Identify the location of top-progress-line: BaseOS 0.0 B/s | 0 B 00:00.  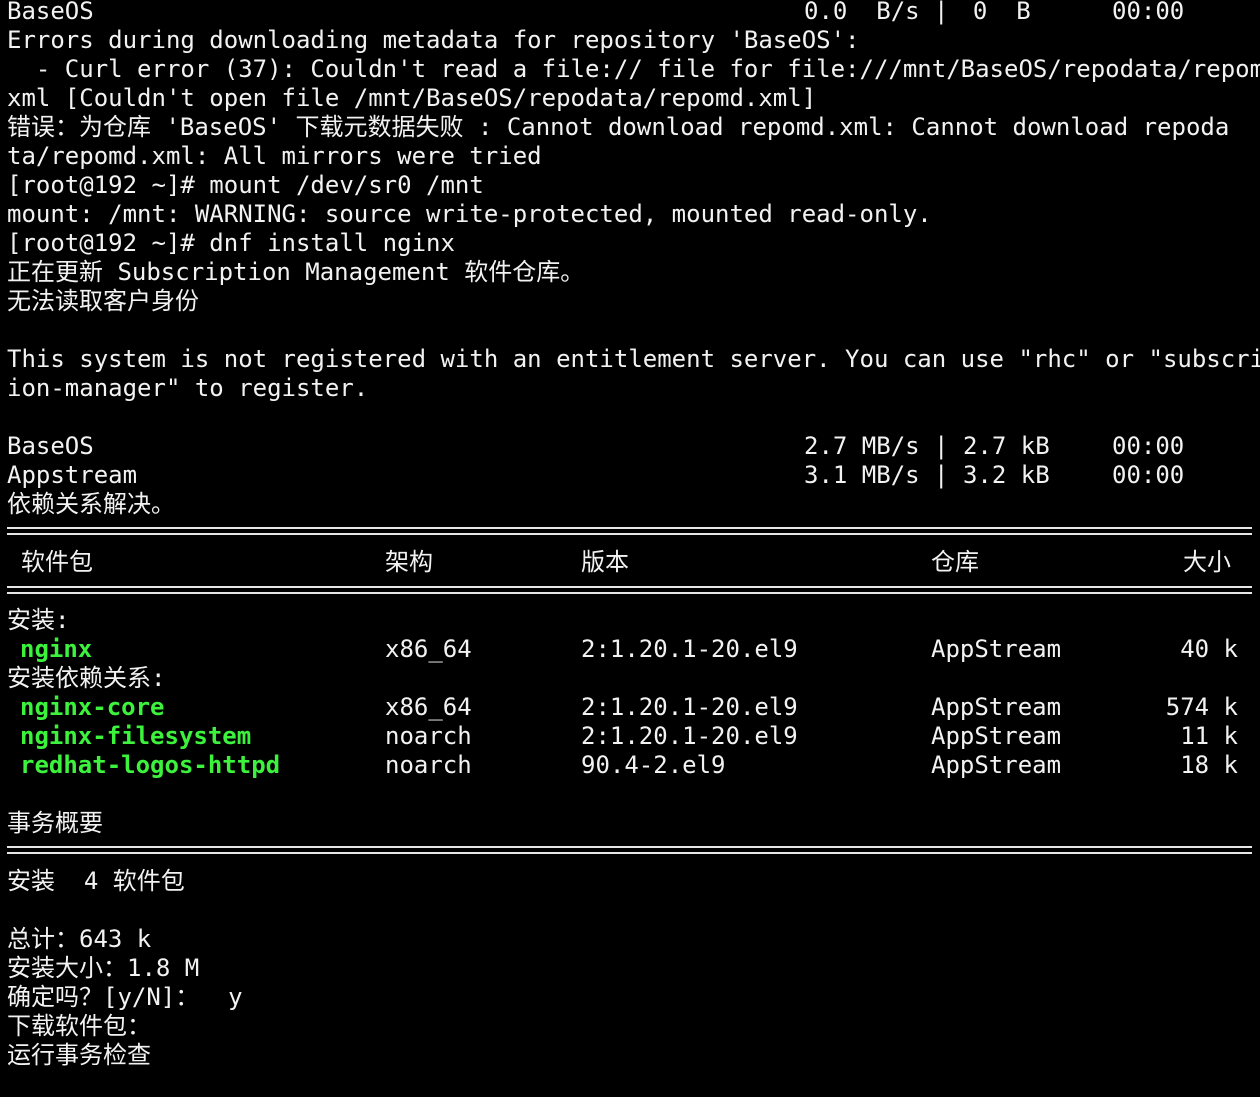
(595, 13).